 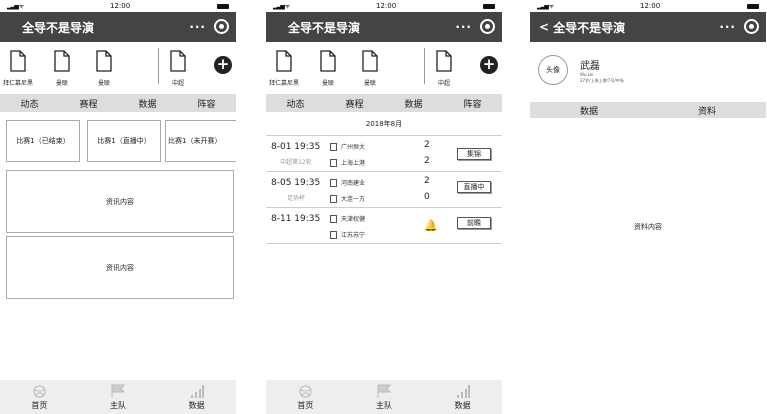 What do you see at coordinates (589, 110) in the screenshot?
I see `tab-player-data: 数据` at bounding box center [589, 110].